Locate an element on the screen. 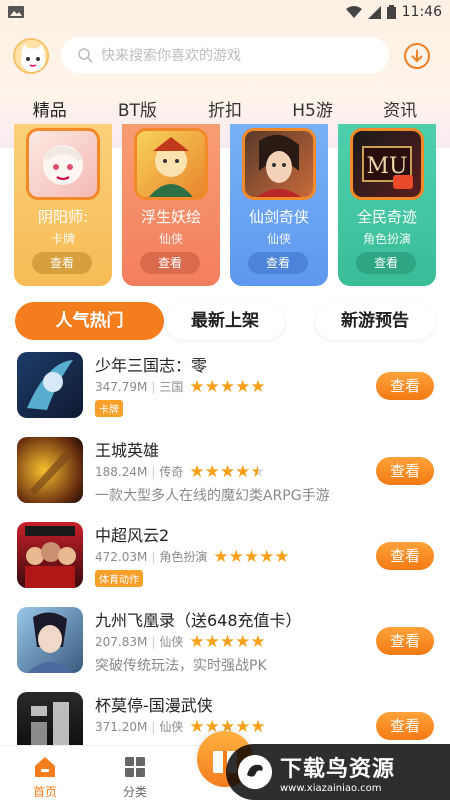 The height and width of the screenshot is (800, 450). featured-name: 全民奇迹 is located at coordinates (386, 217).